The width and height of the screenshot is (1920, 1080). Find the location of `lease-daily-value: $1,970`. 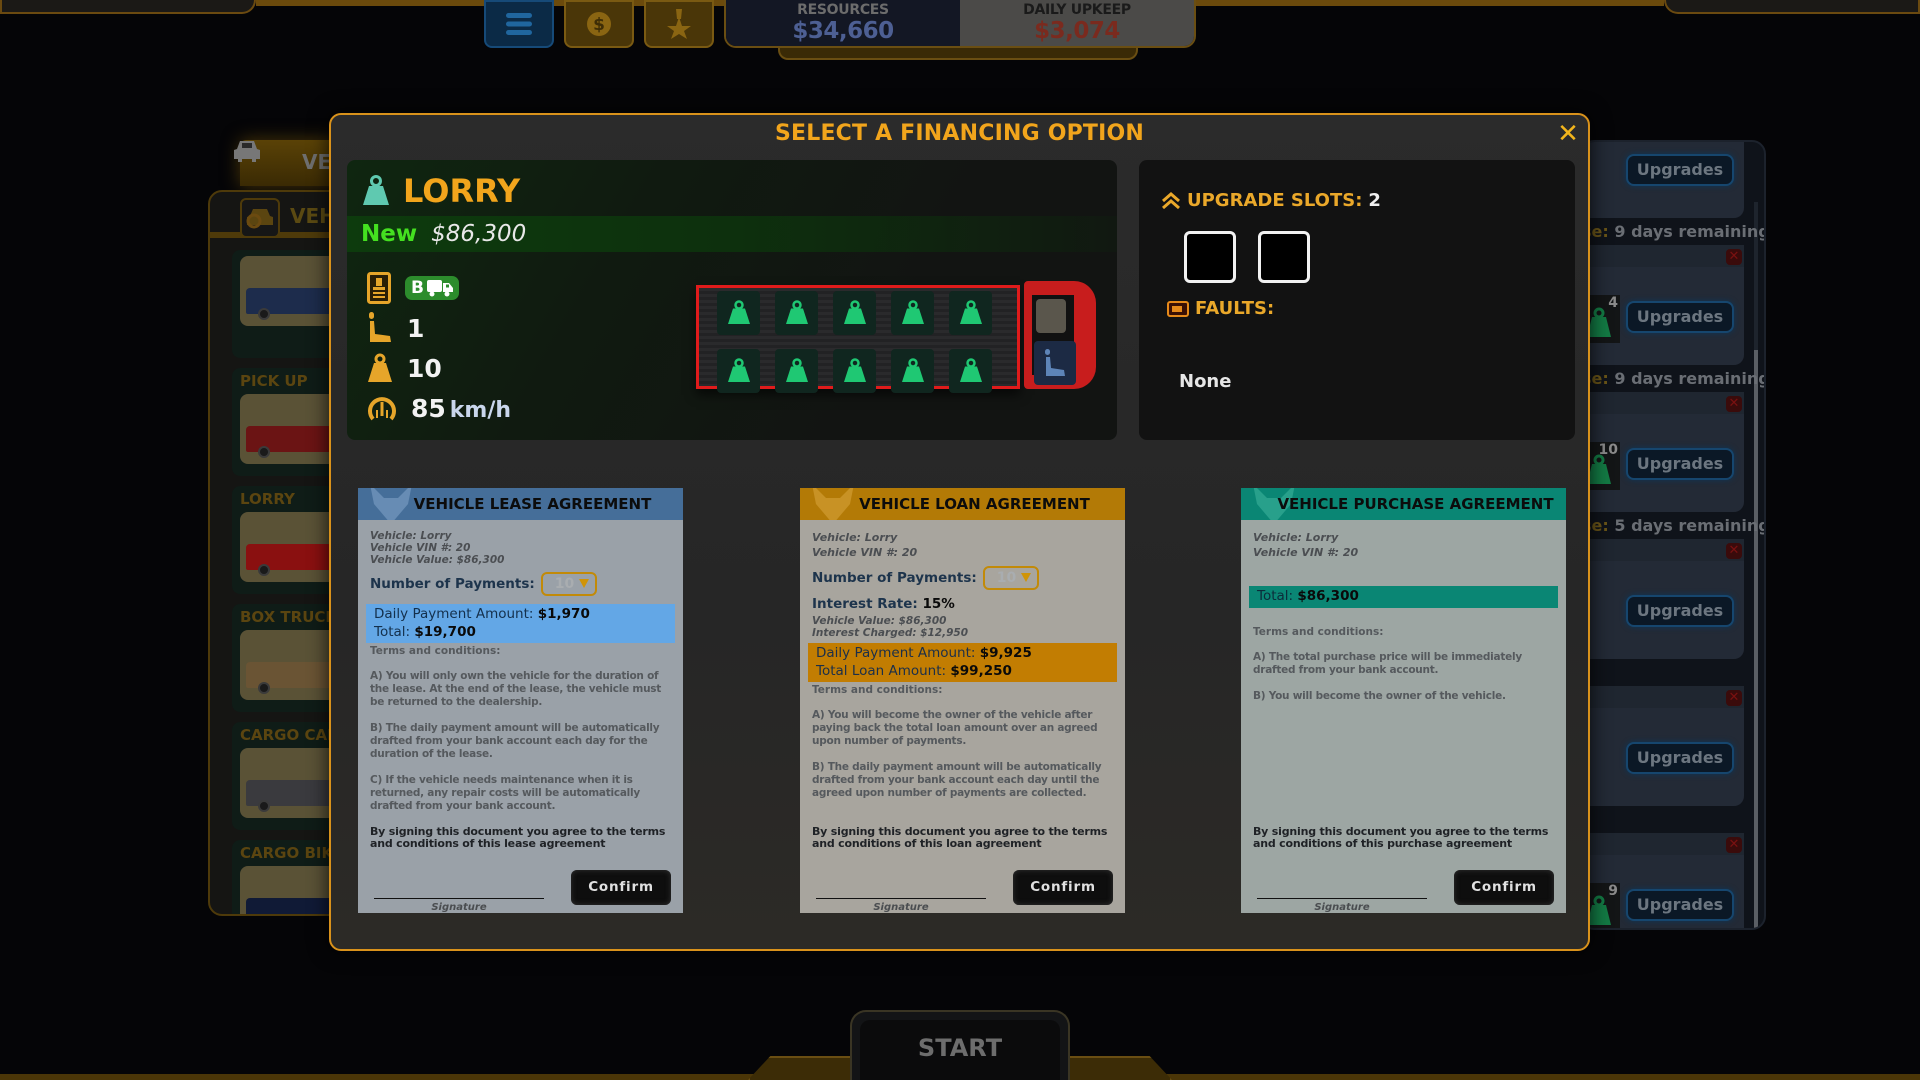

lease-daily-value: $1,970 is located at coordinates (563, 614).